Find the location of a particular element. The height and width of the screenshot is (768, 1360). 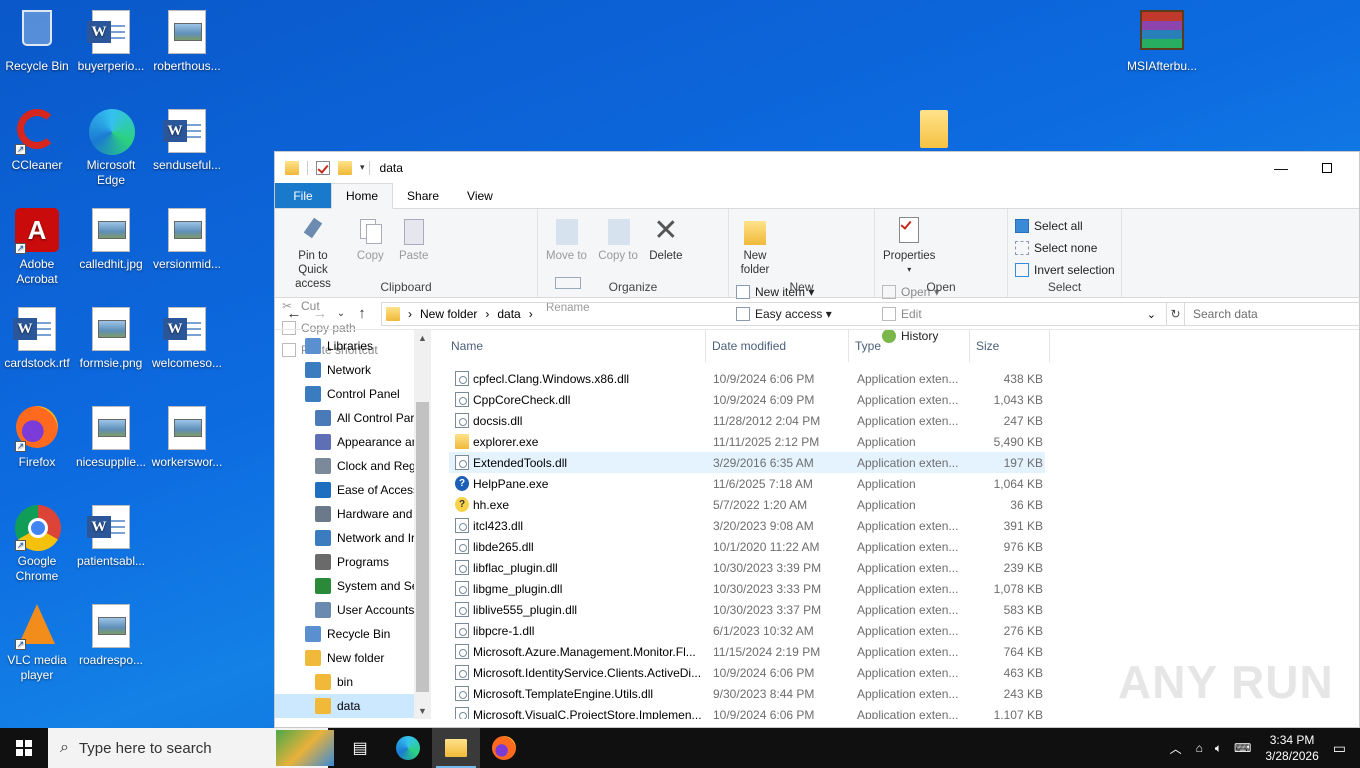

forward-button: → is located at coordinates (320, 313).